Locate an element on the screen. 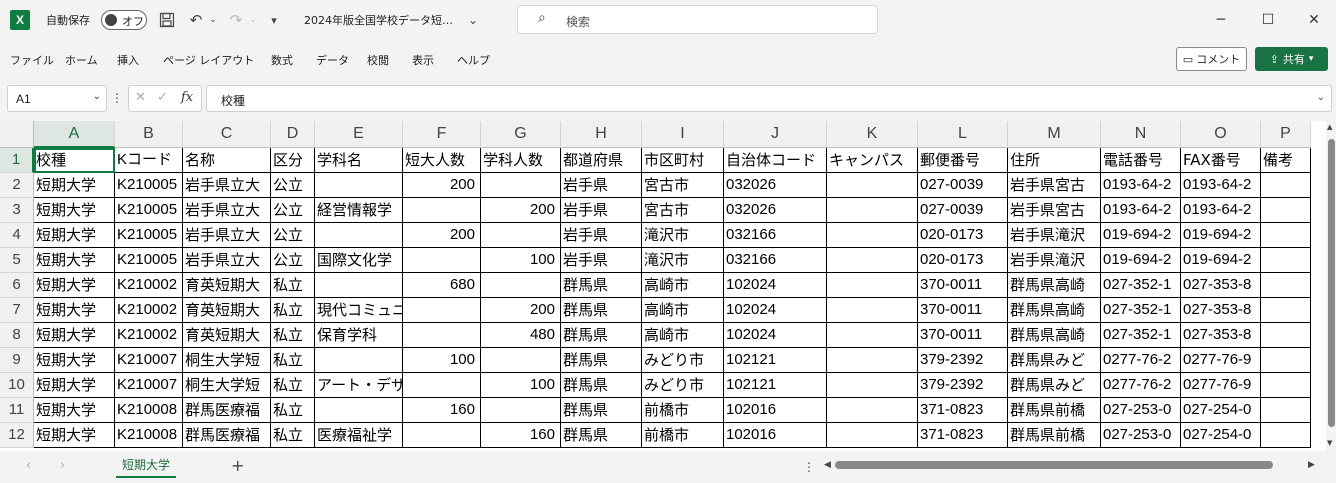  scroll-right-icon: ▶ is located at coordinates (1311, 465).